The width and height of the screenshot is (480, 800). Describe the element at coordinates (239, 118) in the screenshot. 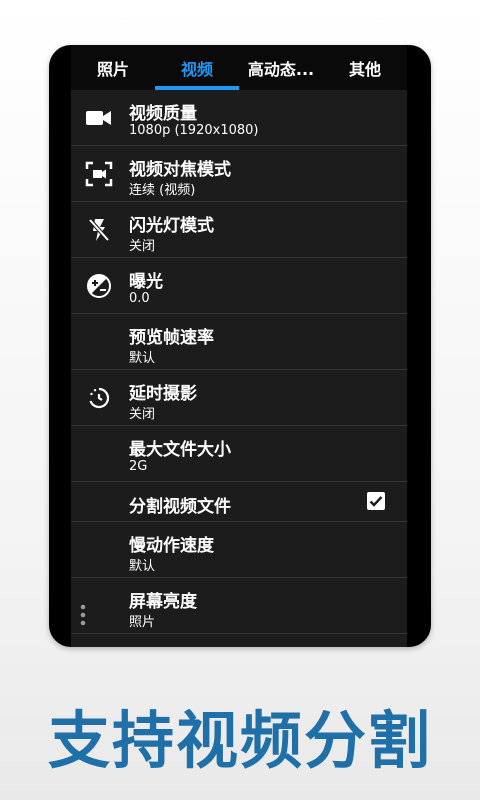

I see `setting-video-quality: 视频质量 1080p (1920x1080)` at that location.